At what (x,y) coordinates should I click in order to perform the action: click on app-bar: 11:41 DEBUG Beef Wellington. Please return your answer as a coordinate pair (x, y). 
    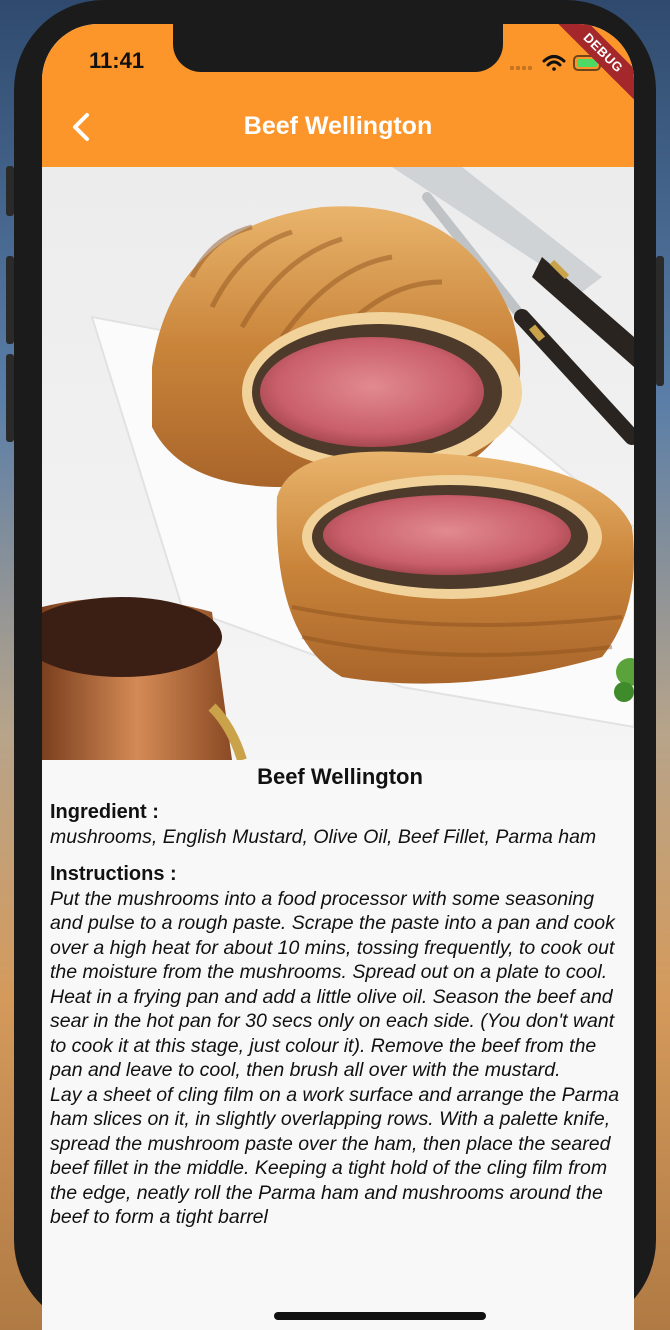
    Looking at the image, I should click on (338, 95).